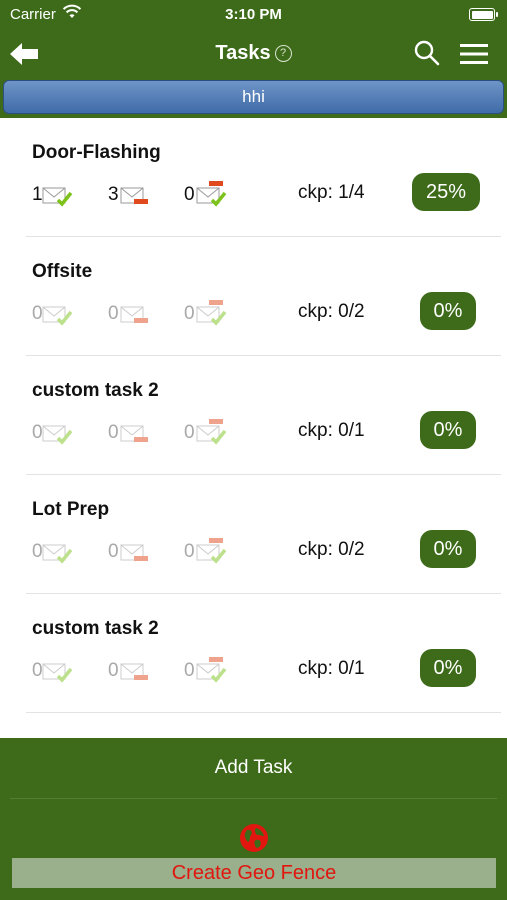 Image resolution: width=507 pixels, height=900 pixels. What do you see at coordinates (331, 192) in the screenshot?
I see `checkpoint-count: ckp: 1/4` at bounding box center [331, 192].